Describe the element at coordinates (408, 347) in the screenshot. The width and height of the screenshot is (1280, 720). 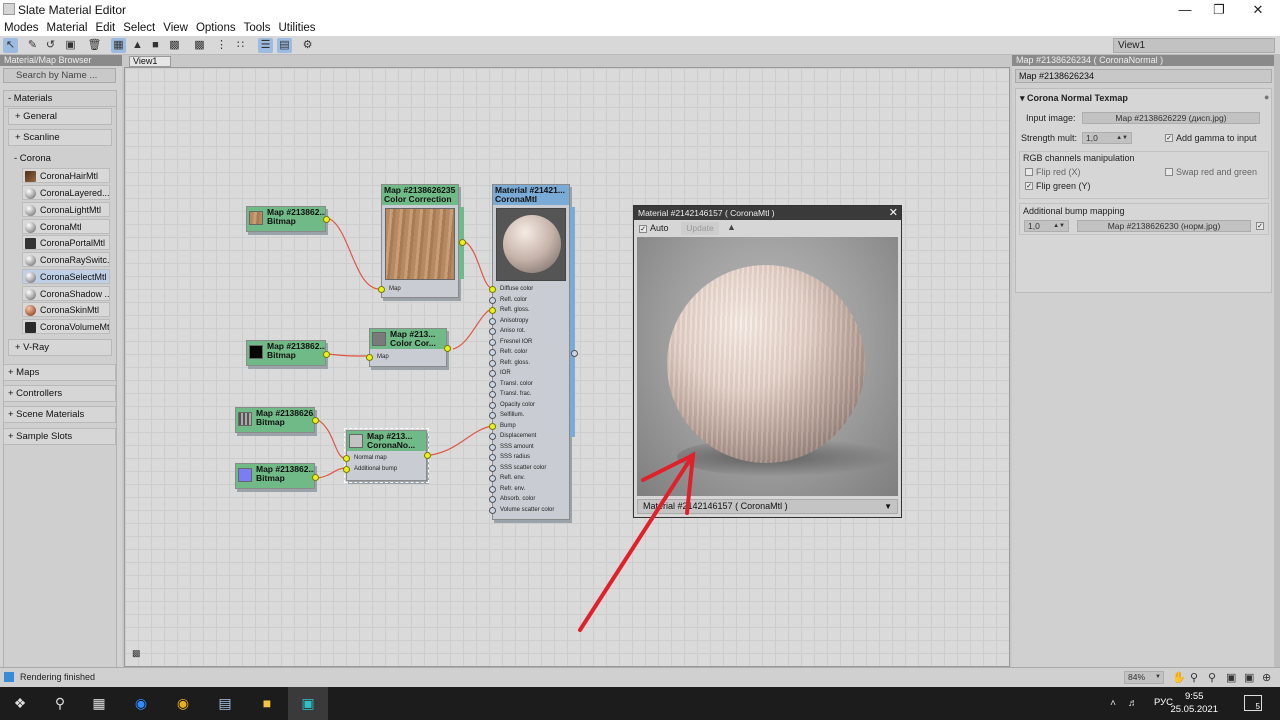
I see `node-color-correction: Map #213... Color Cor... Map` at that location.